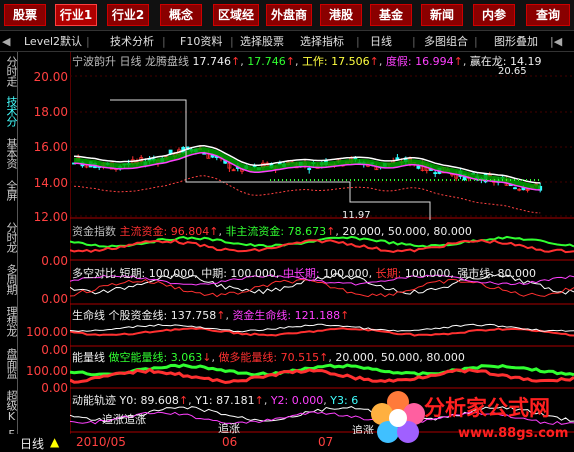 Image resolution: width=574 pixels, height=452 pixels. What do you see at coordinates (262, 42) in the screenshot?
I see `pick-stock-button: 选择股票` at bounding box center [262, 42].